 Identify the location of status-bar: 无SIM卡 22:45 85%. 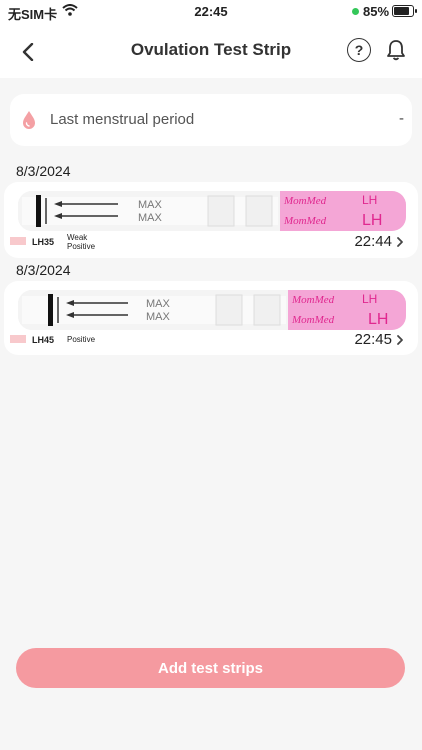
(211, 12).